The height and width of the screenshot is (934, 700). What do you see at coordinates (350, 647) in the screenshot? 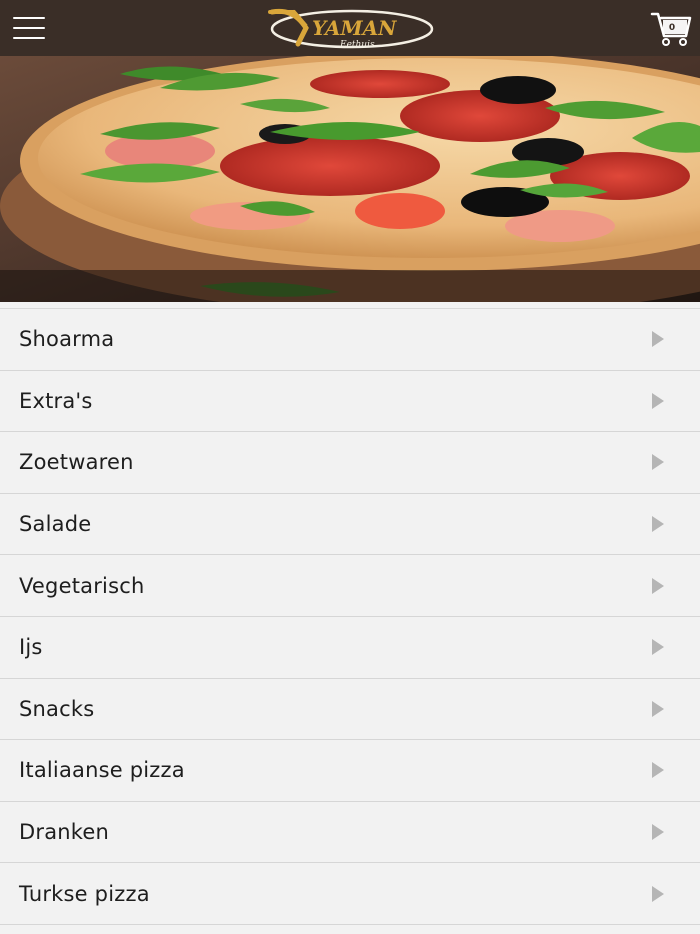
I see `list-item: Ijs` at bounding box center [350, 647].